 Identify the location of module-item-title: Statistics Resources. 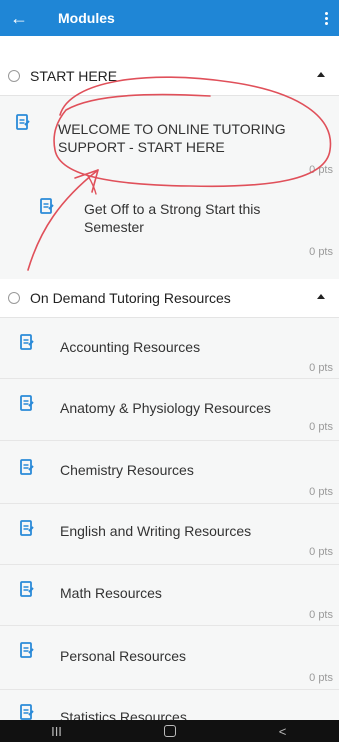
(123, 714).